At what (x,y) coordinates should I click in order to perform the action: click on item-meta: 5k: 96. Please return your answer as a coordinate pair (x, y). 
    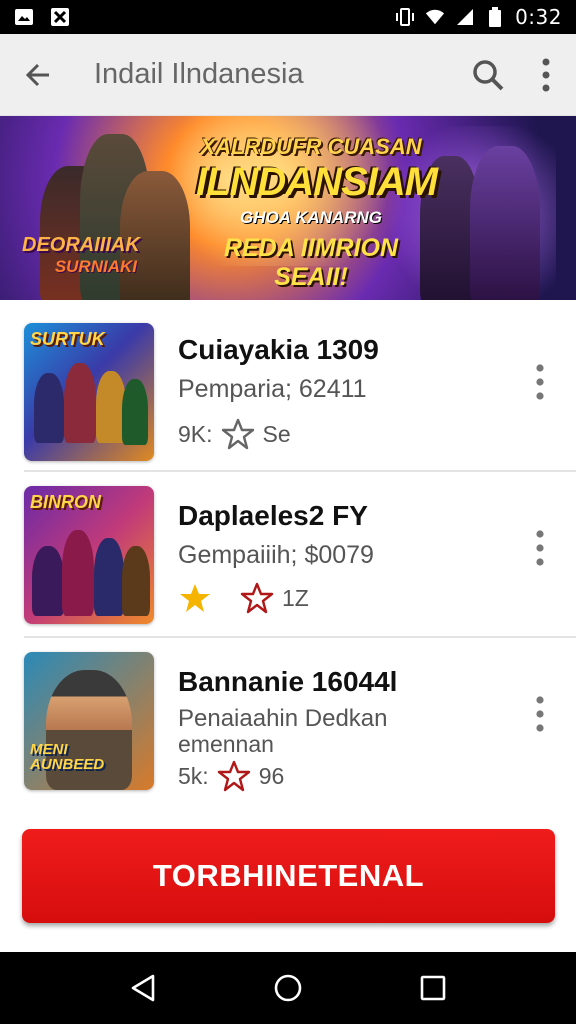
    Looking at the image, I should click on (231, 776).